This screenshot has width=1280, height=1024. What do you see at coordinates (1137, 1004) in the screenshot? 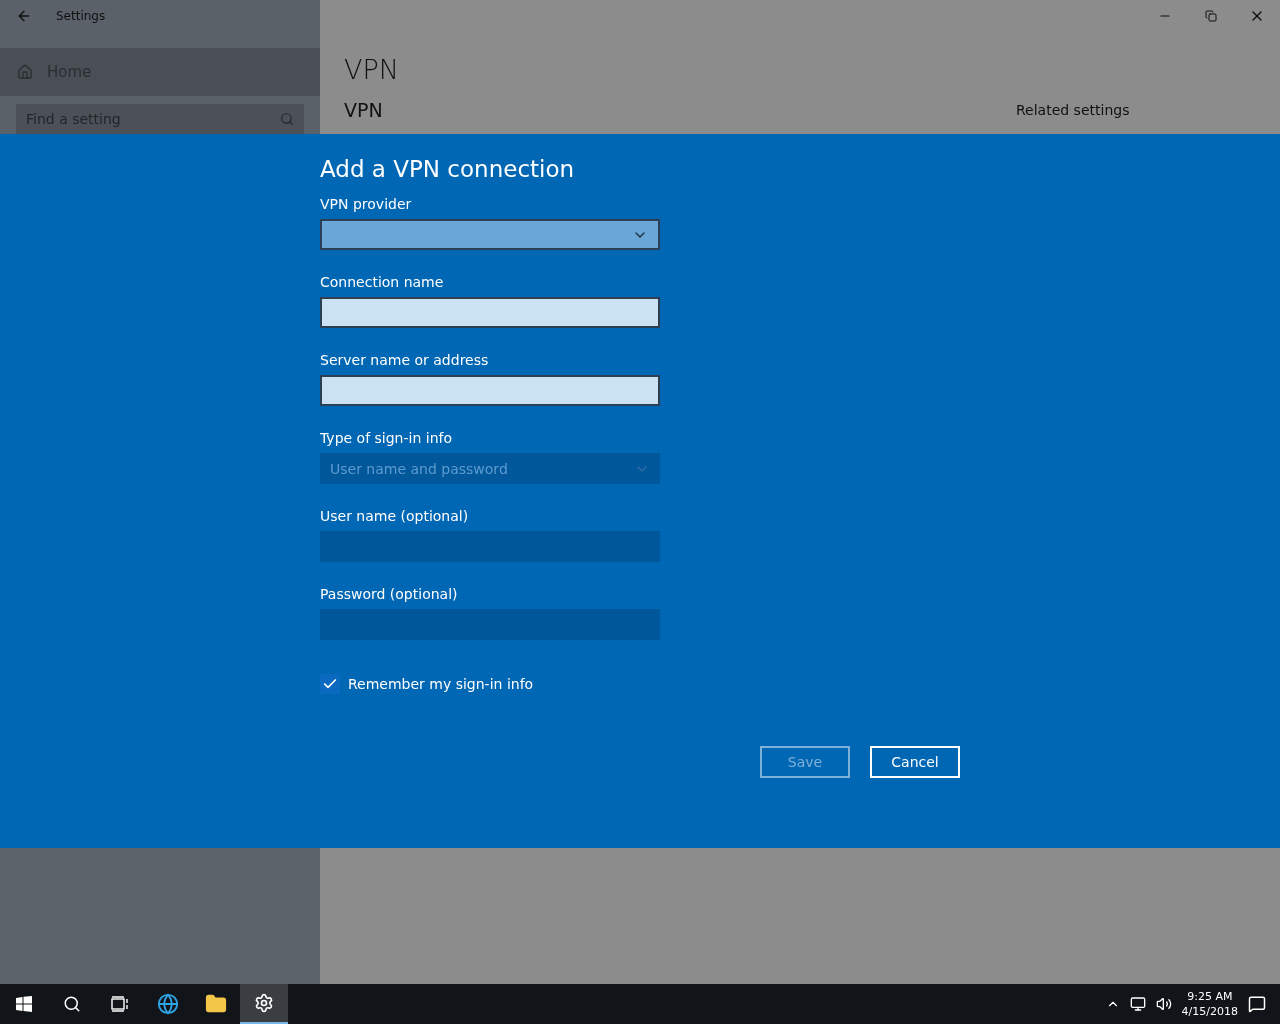
I see `network-icon` at bounding box center [1137, 1004].